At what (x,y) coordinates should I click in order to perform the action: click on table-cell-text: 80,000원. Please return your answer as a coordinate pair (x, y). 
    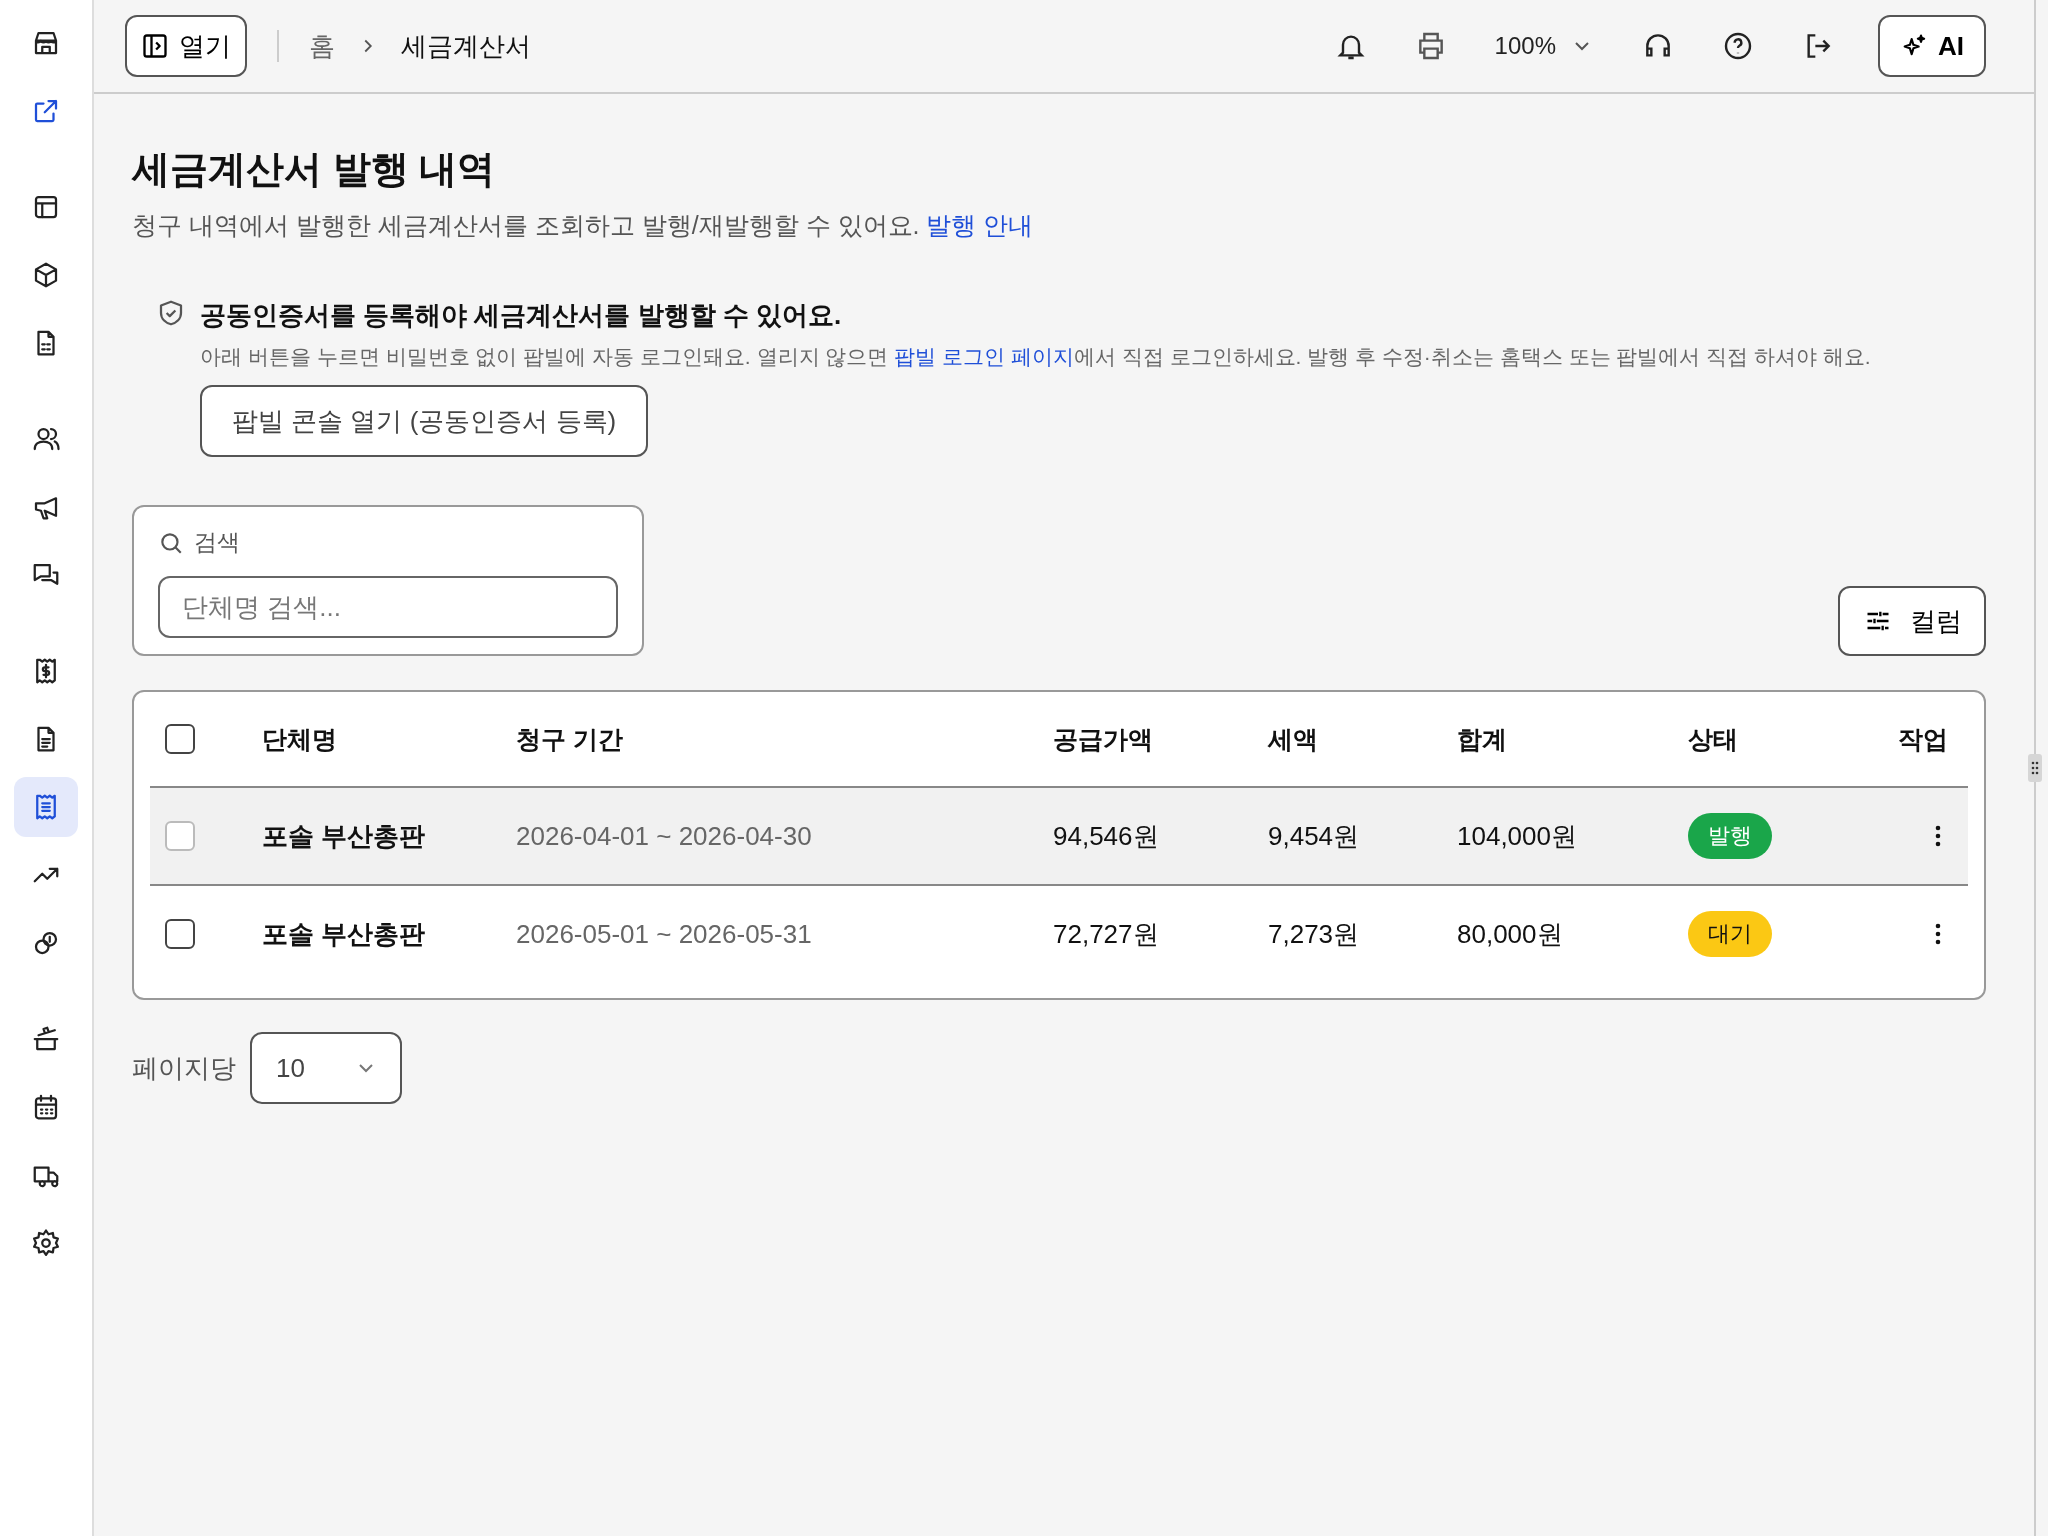
    Looking at the image, I should click on (1510, 934).